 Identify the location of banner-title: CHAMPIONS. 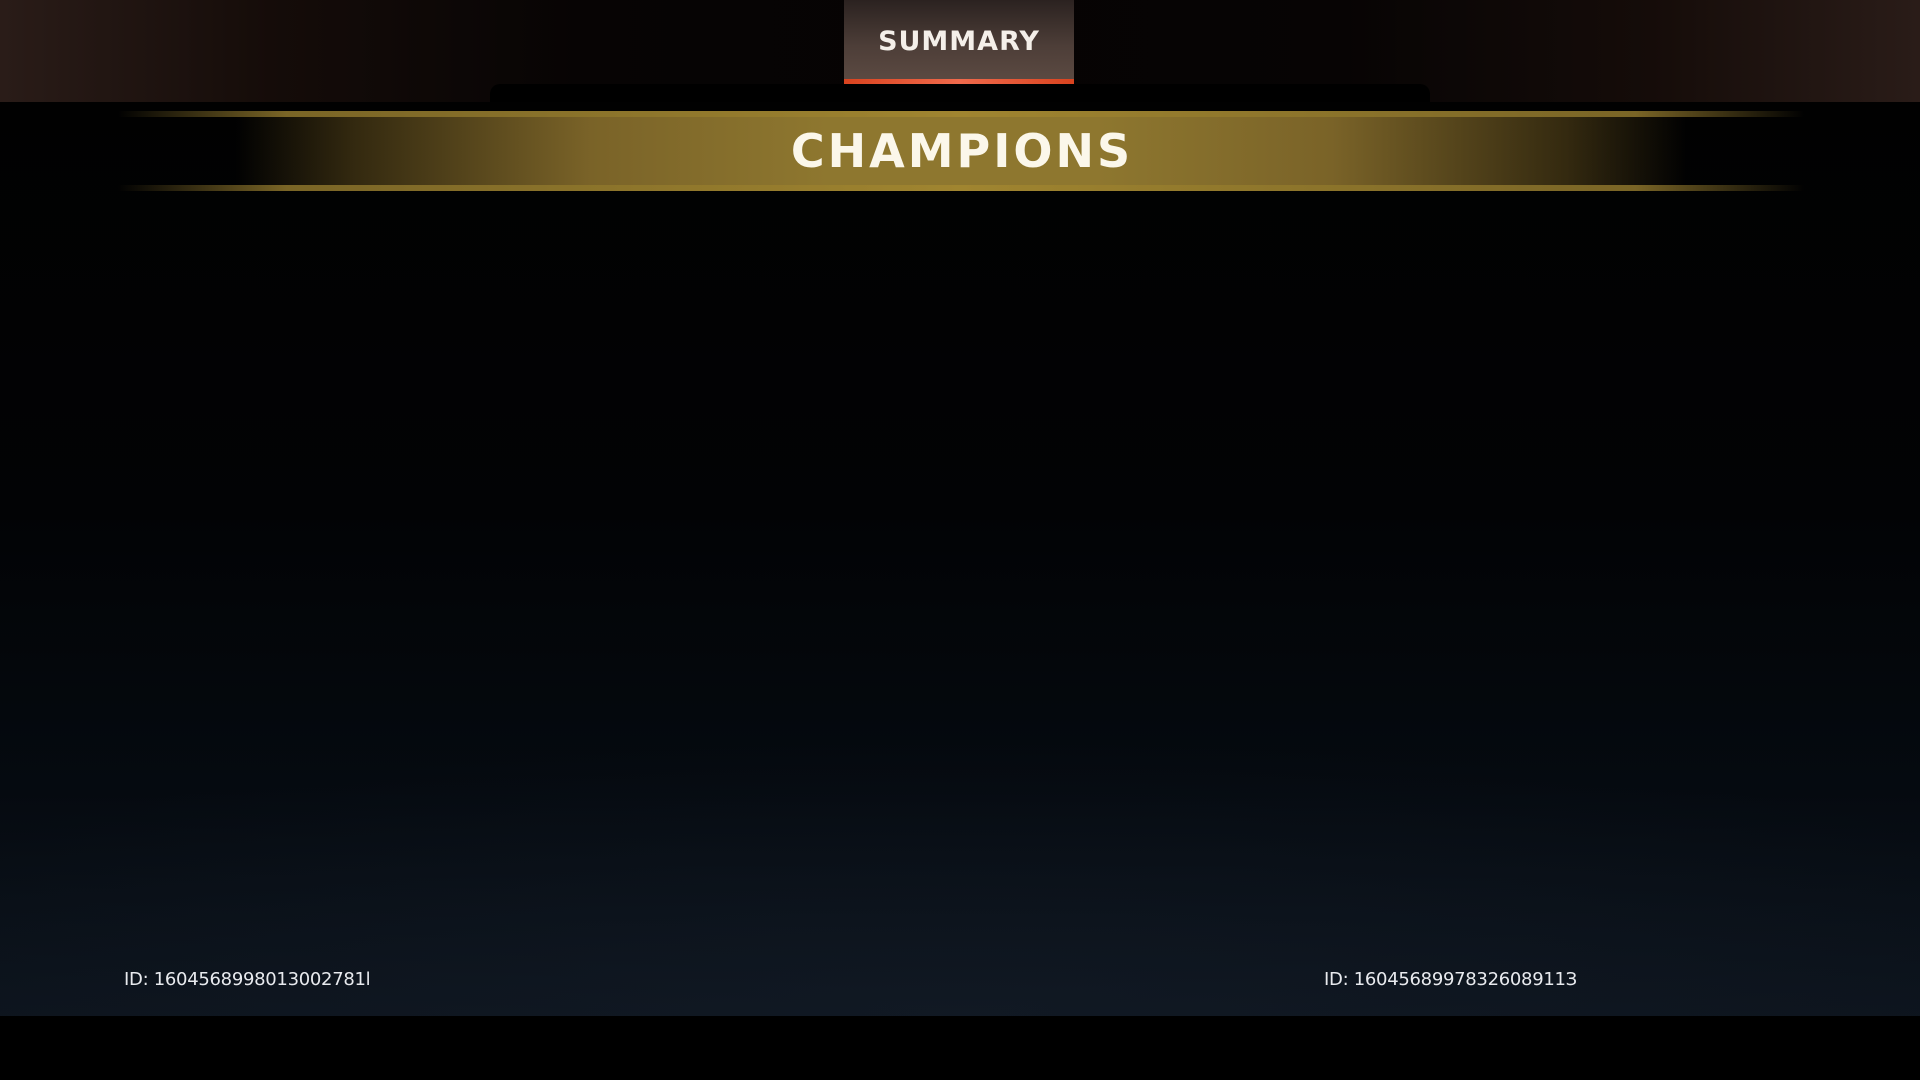
(962, 151).